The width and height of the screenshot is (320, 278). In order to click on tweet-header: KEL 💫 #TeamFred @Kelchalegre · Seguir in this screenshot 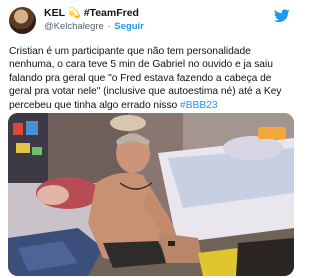, I will do `click(150, 20)`.